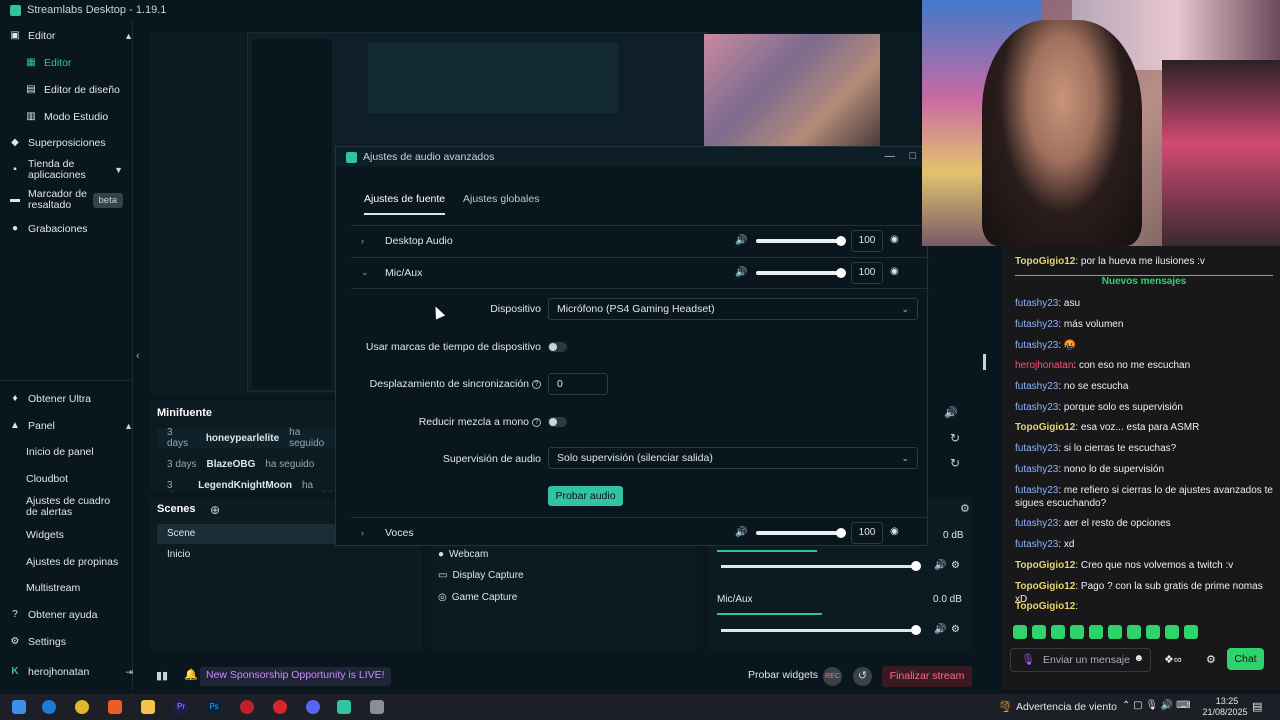  What do you see at coordinates (313, 707) in the screenshot?
I see `discord-icon` at bounding box center [313, 707].